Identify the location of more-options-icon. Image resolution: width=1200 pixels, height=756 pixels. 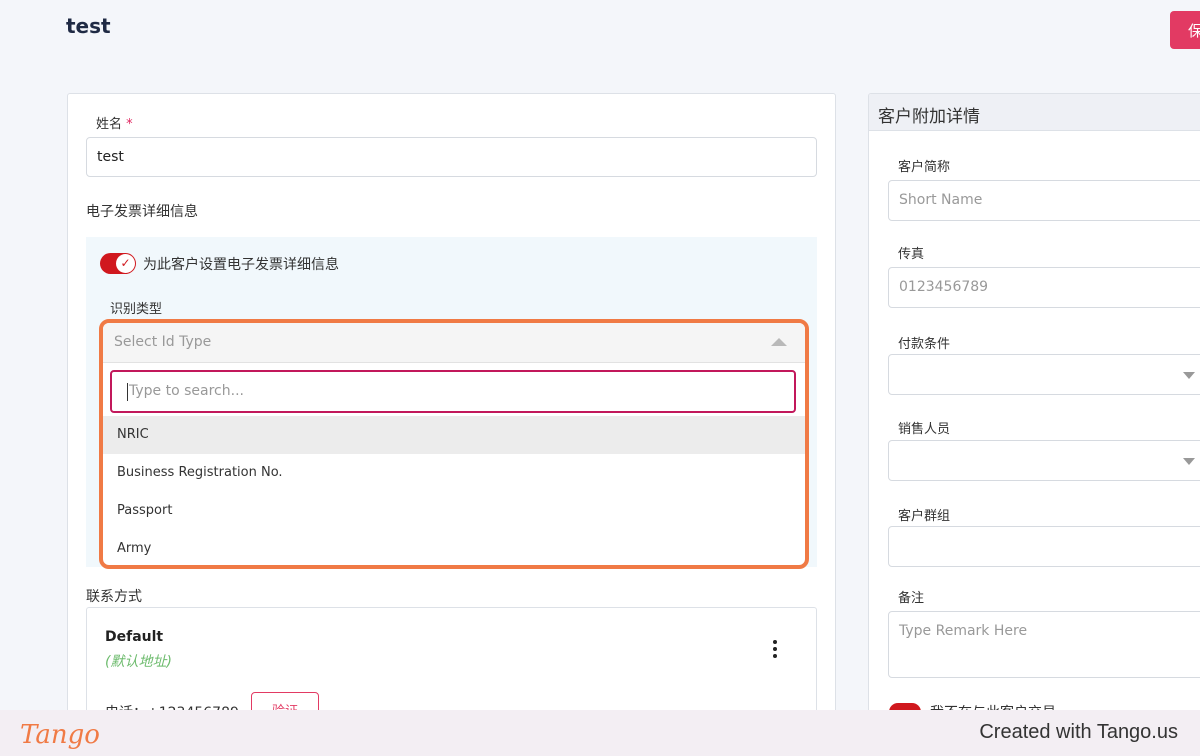
(776, 649).